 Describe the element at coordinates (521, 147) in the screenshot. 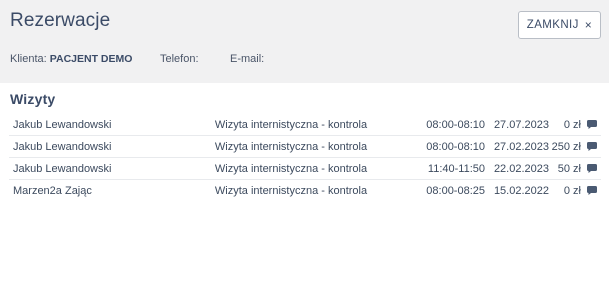

I see `visit-date: 27.02.2023` at that location.